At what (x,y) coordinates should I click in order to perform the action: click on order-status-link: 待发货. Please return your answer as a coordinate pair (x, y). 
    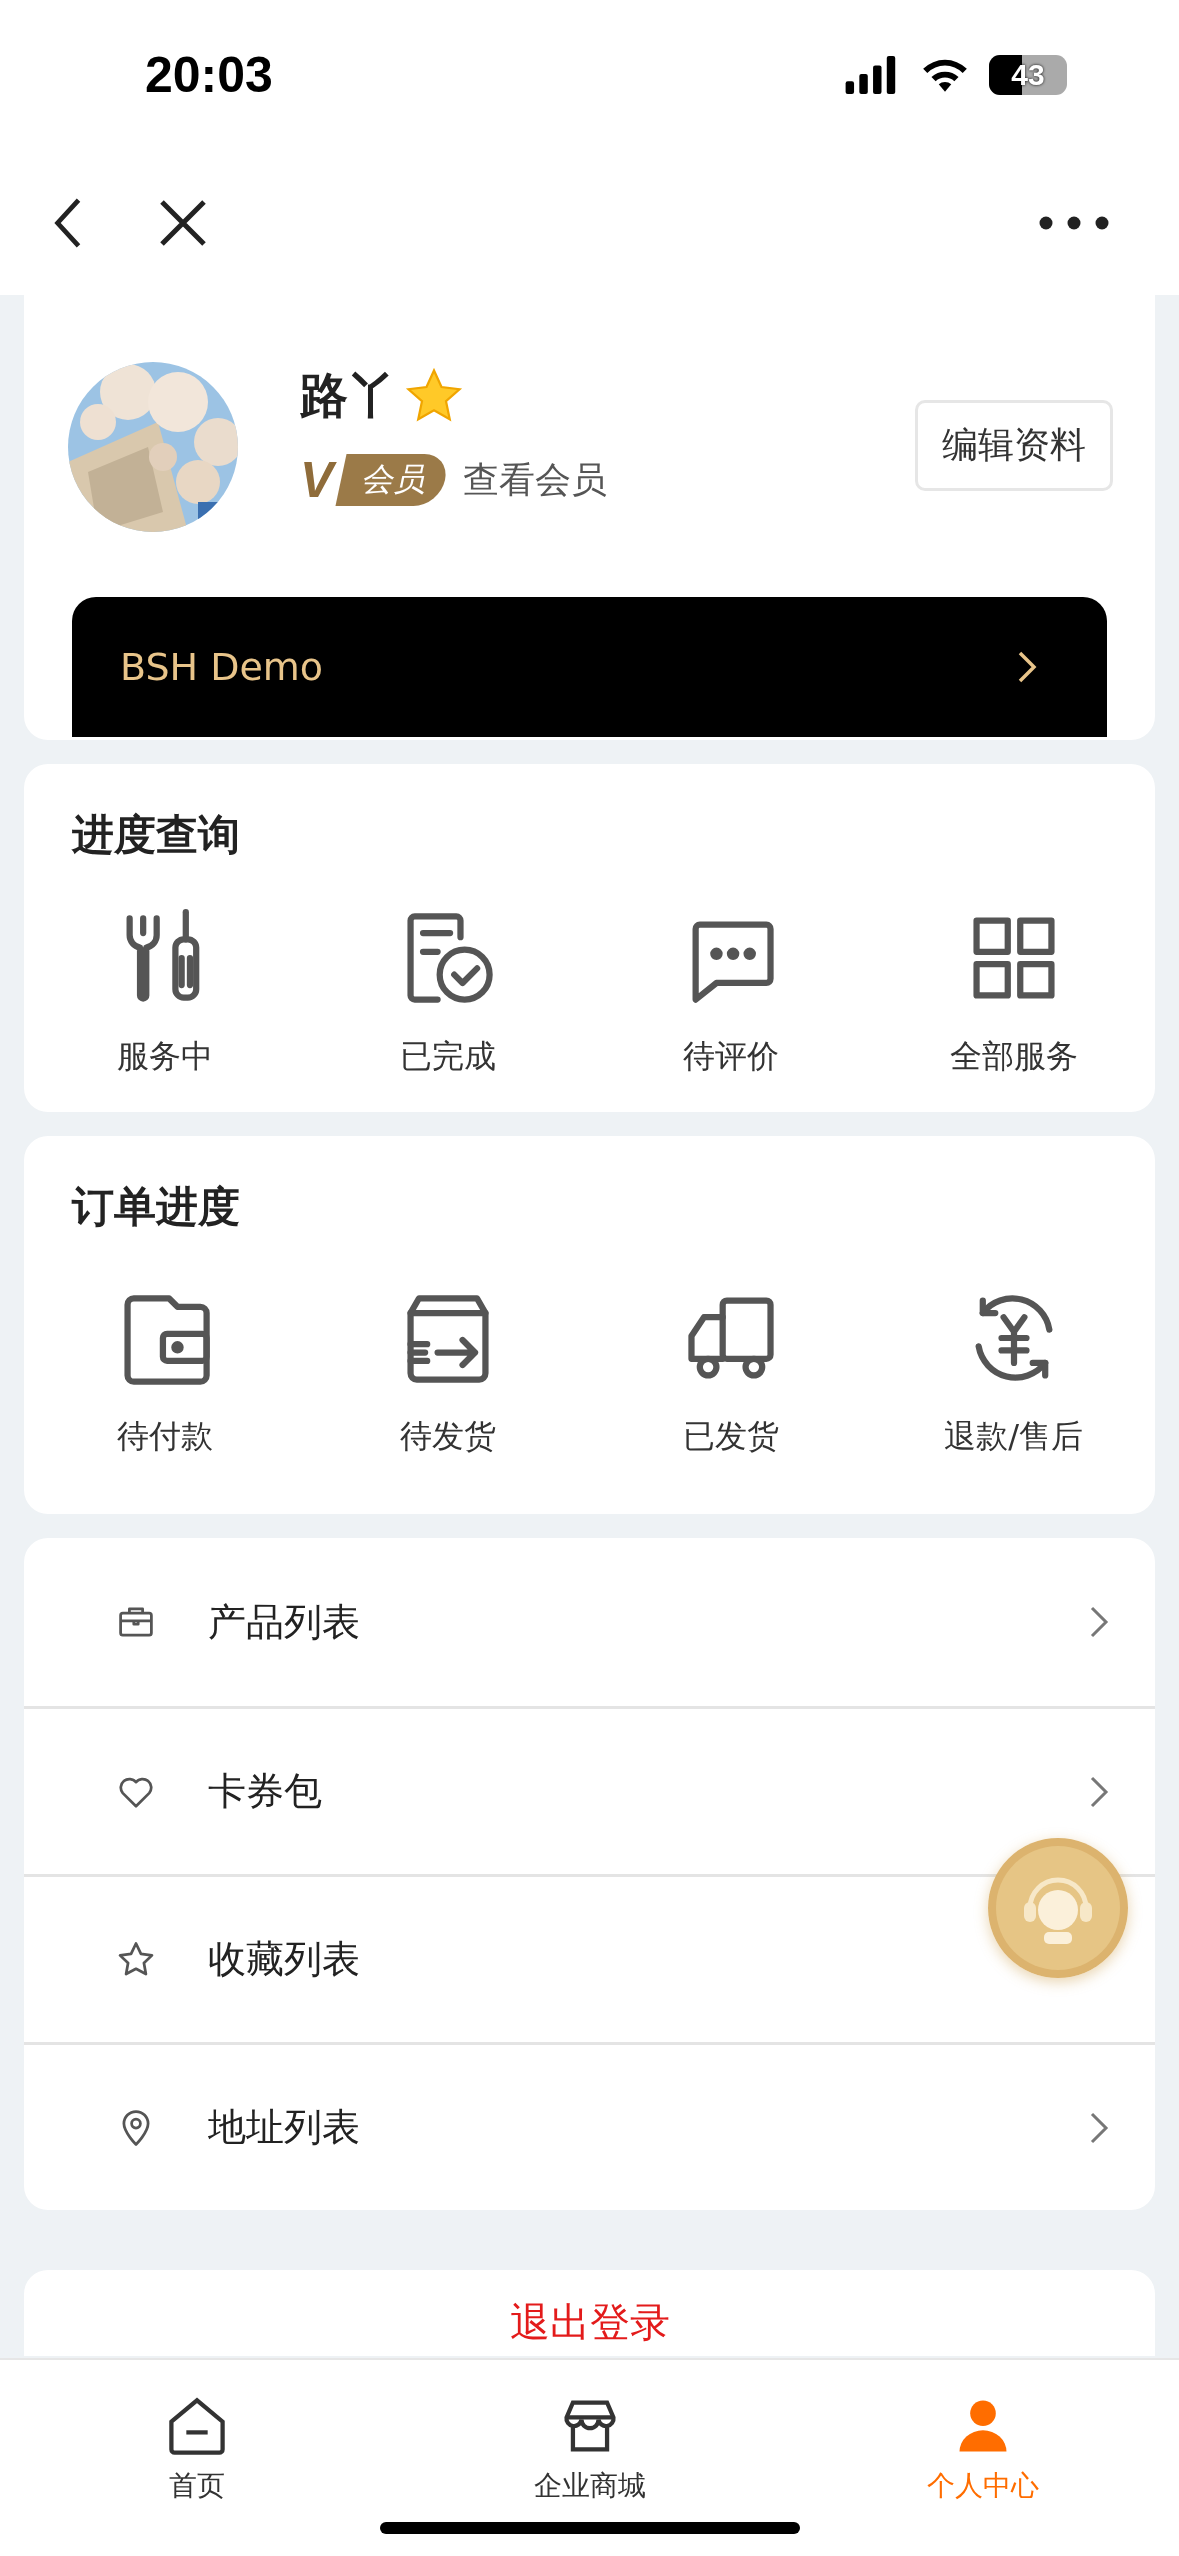
    Looking at the image, I should click on (448, 1436).